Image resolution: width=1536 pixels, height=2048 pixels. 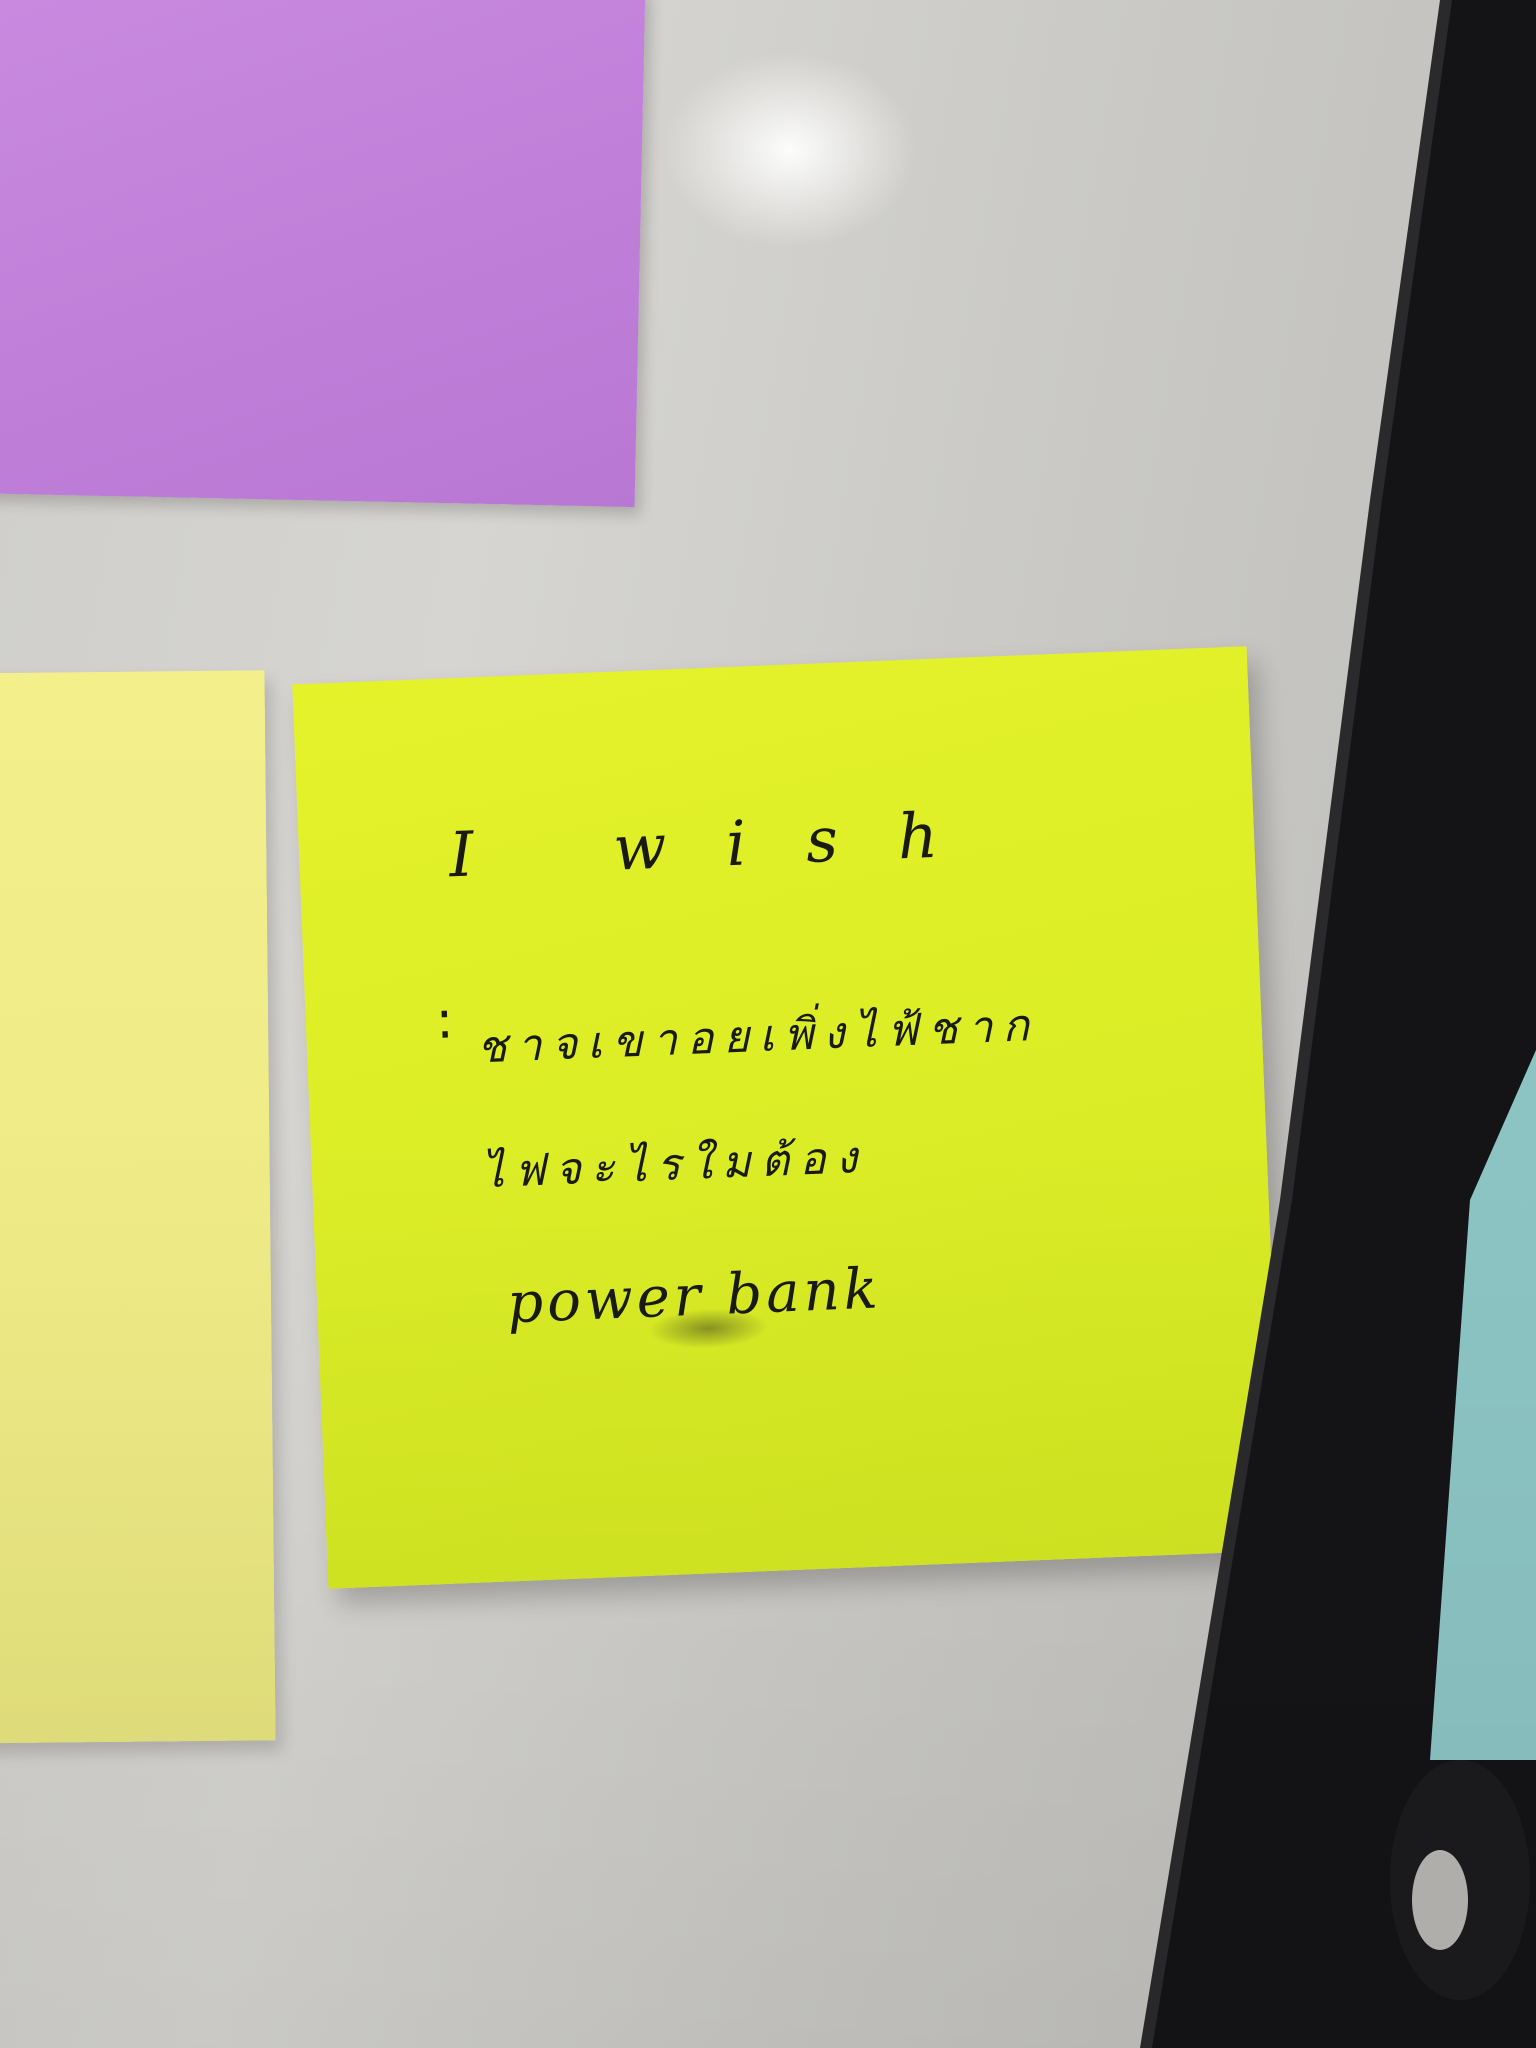 I want to click on ink-smudge, so click(x=708, y=1328).